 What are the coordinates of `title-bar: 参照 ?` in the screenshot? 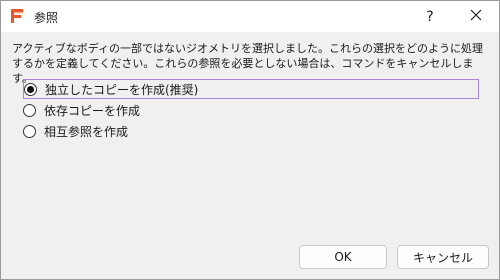 It's located at (250, 16).